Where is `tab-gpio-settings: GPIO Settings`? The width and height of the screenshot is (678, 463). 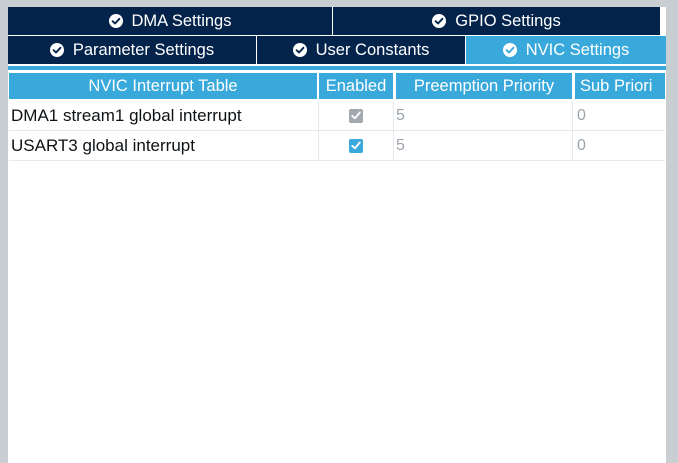
tab-gpio-settings: GPIO Settings is located at coordinates (496, 21).